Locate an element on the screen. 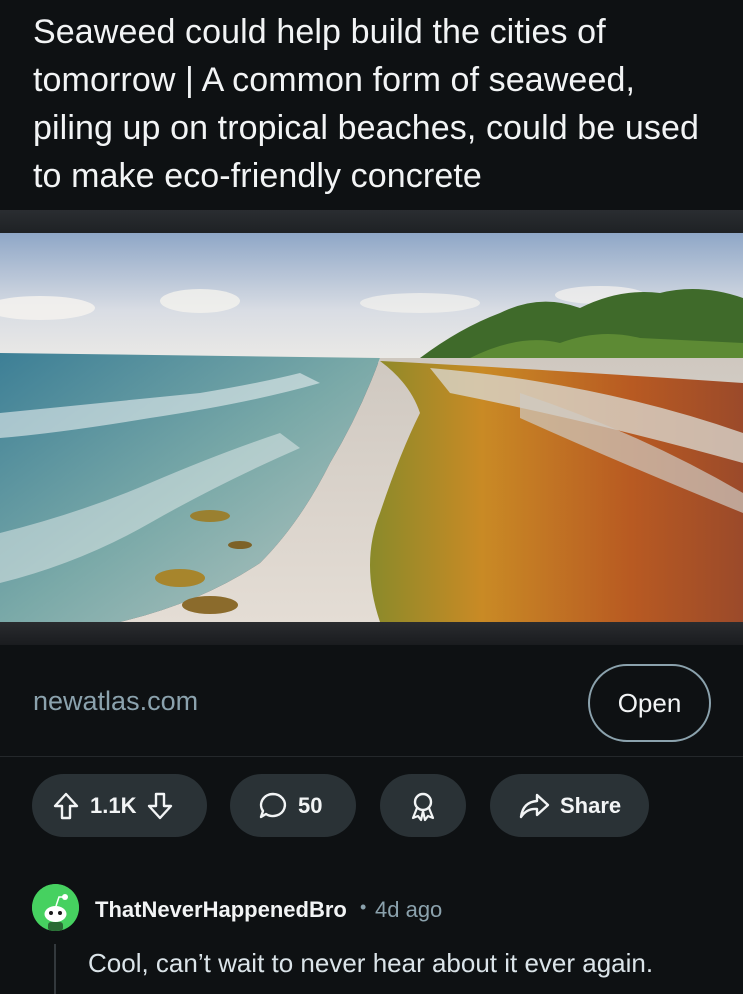  comment-count: 50 is located at coordinates (310, 805).